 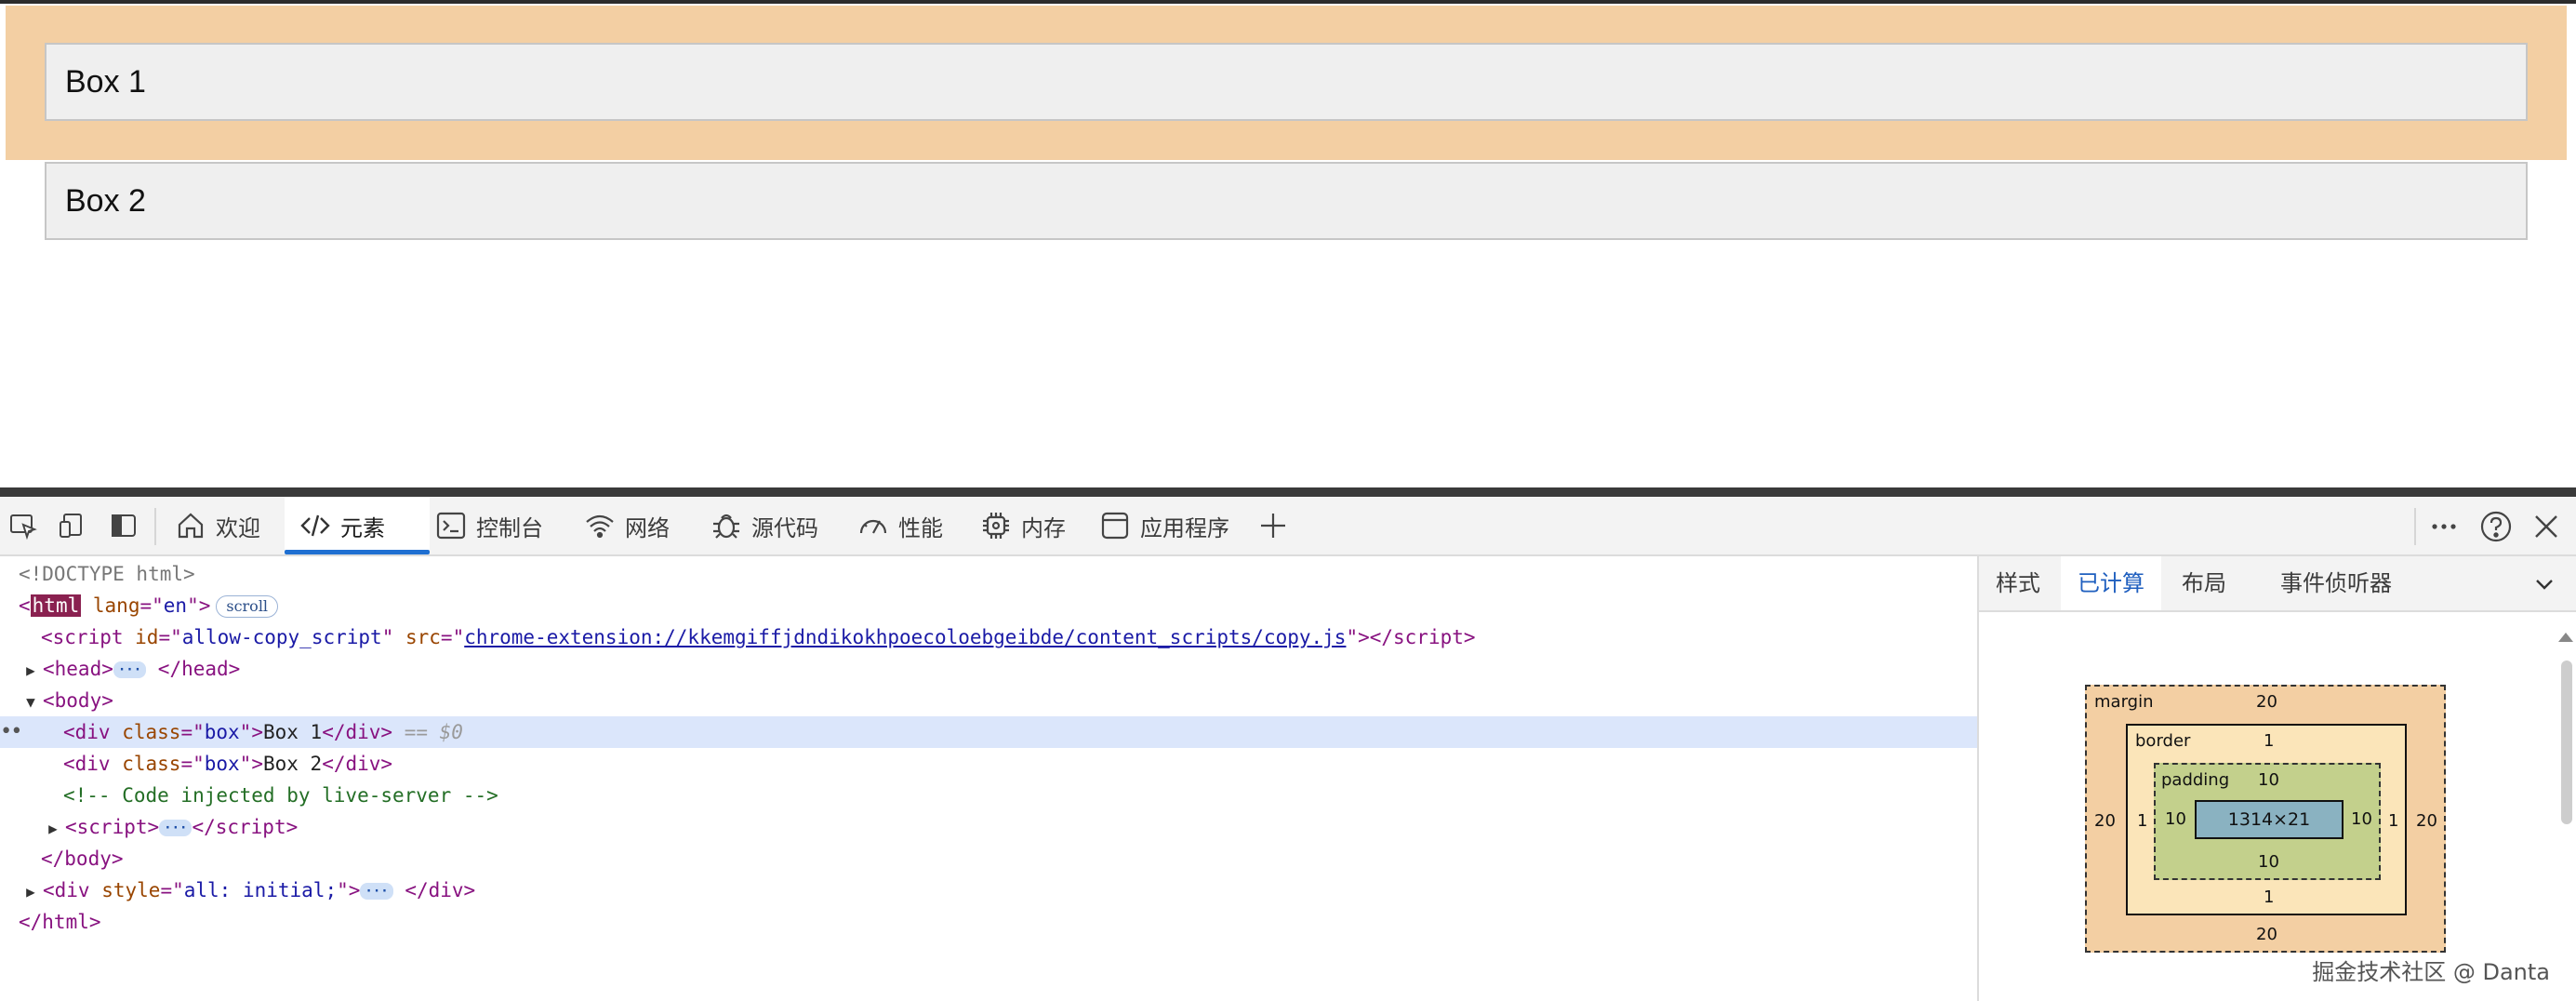 What do you see at coordinates (996, 526) in the screenshot?
I see `chip-icon` at bounding box center [996, 526].